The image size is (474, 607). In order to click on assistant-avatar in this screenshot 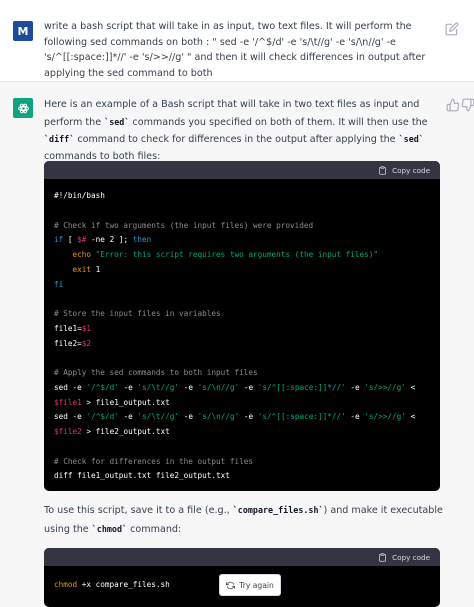, I will do `click(23, 108)`.